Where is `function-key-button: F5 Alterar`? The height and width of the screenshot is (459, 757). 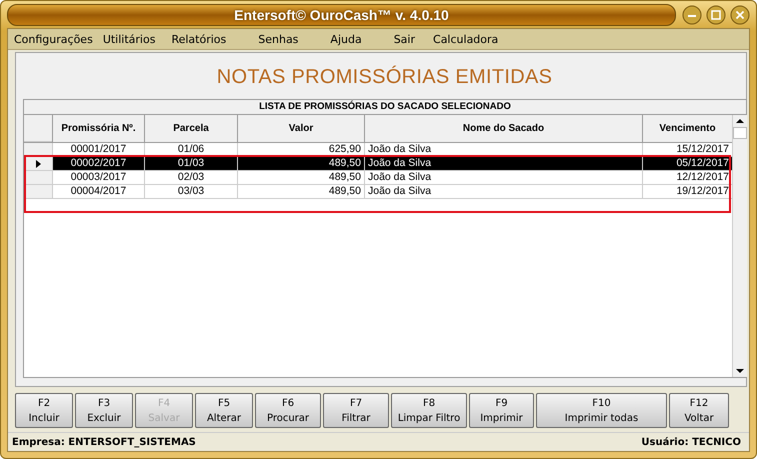 function-key-button: F5 Alterar is located at coordinates (224, 410).